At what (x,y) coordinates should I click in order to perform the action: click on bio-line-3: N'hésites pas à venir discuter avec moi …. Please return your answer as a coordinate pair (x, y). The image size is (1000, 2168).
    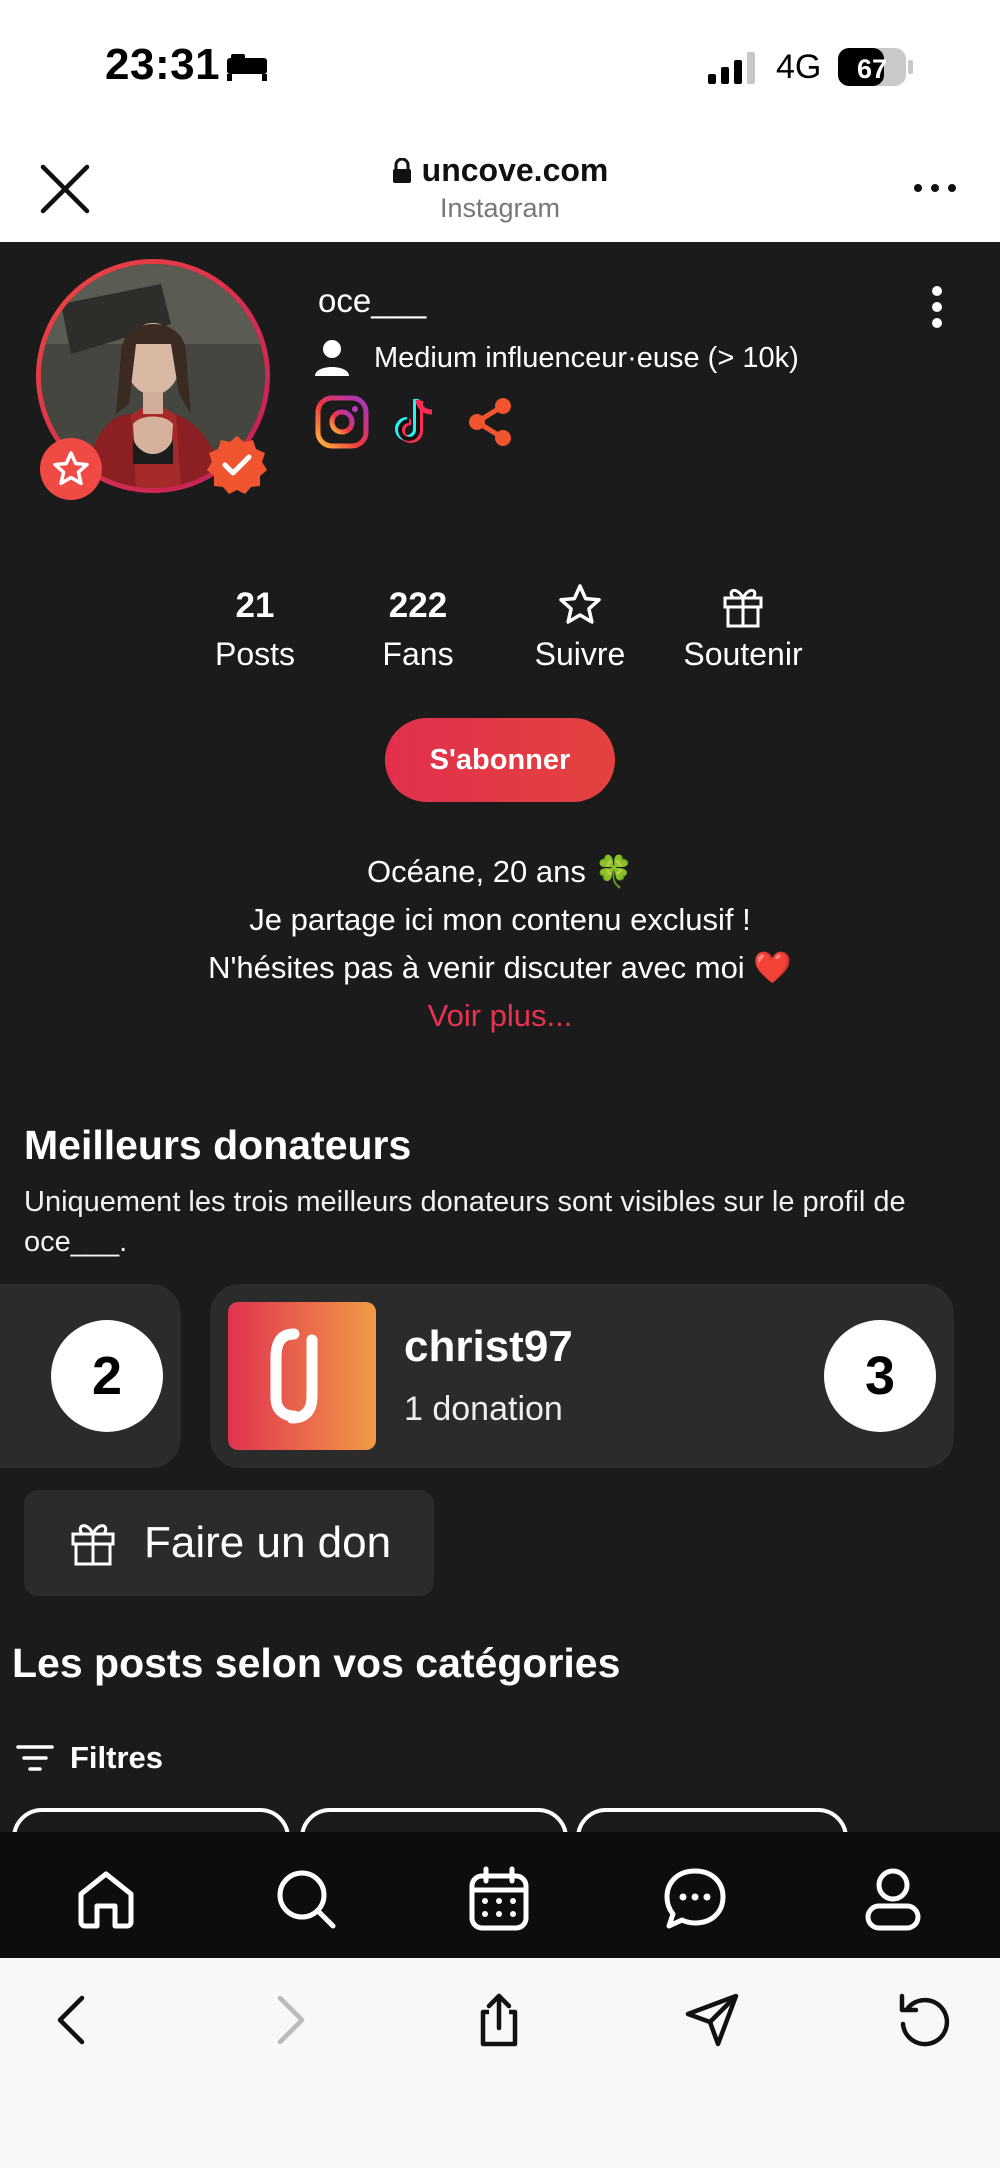
    Looking at the image, I should click on (500, 967).